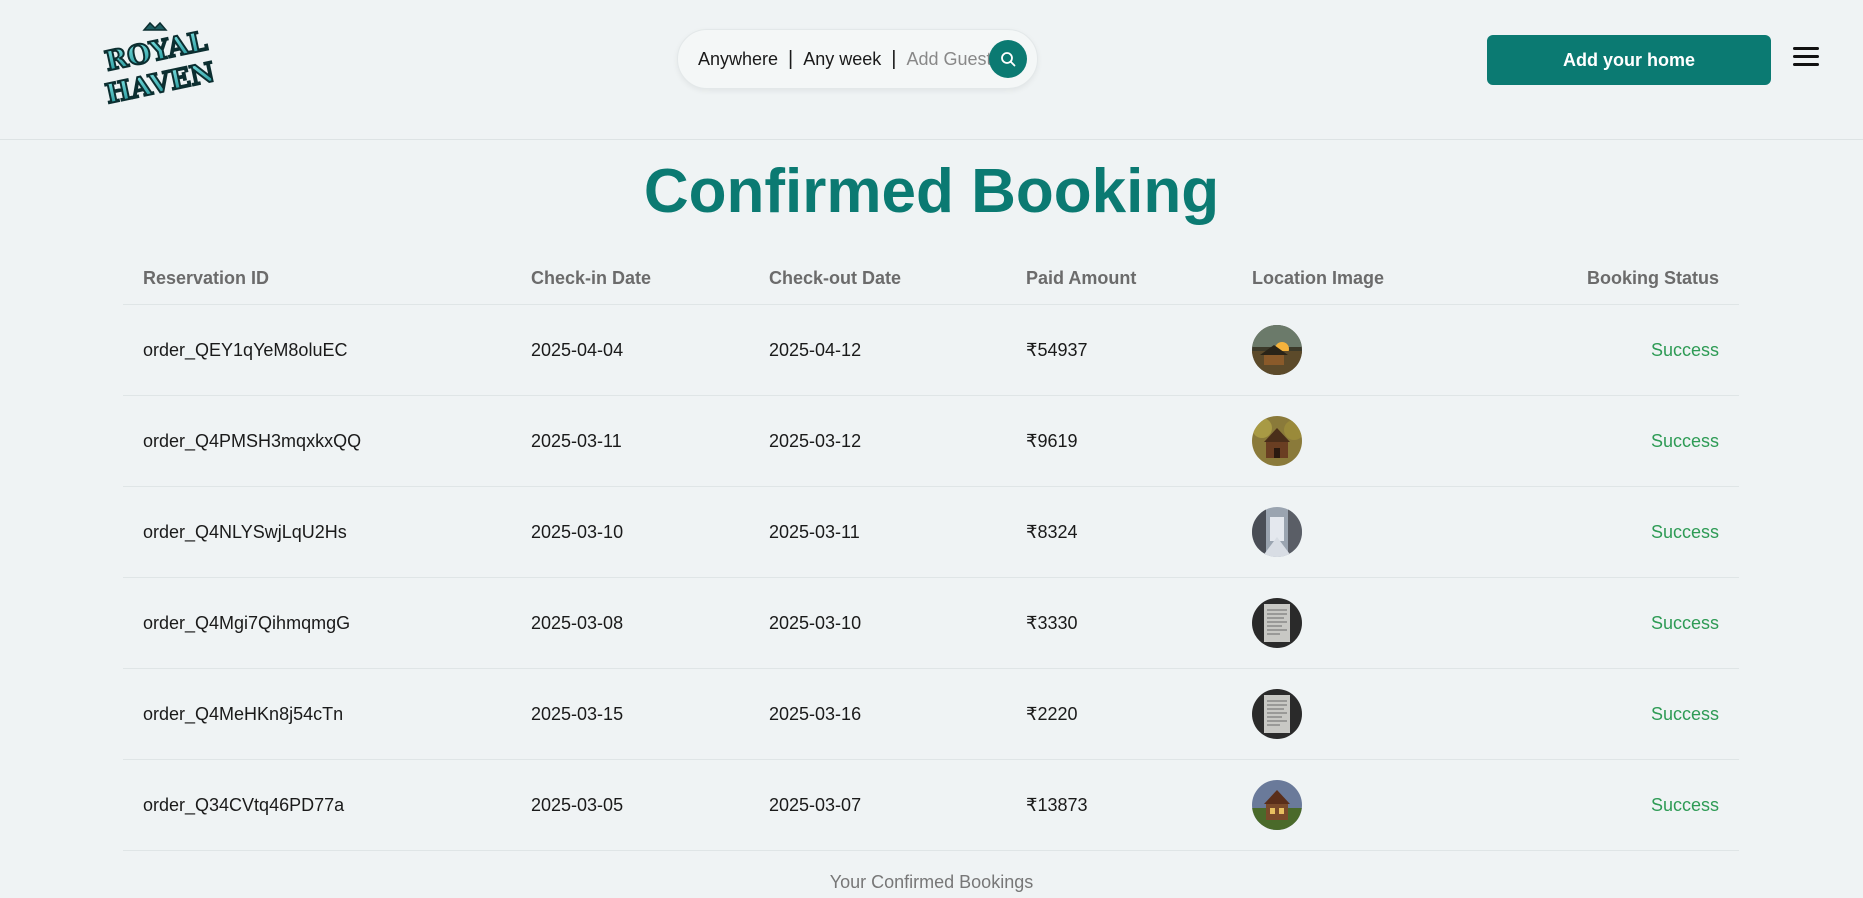 The width and height of the screenshot is (1863, 898). I want to click on reservation-id: order_Q4Mgi7QihmqmgG, so click(247, 622).